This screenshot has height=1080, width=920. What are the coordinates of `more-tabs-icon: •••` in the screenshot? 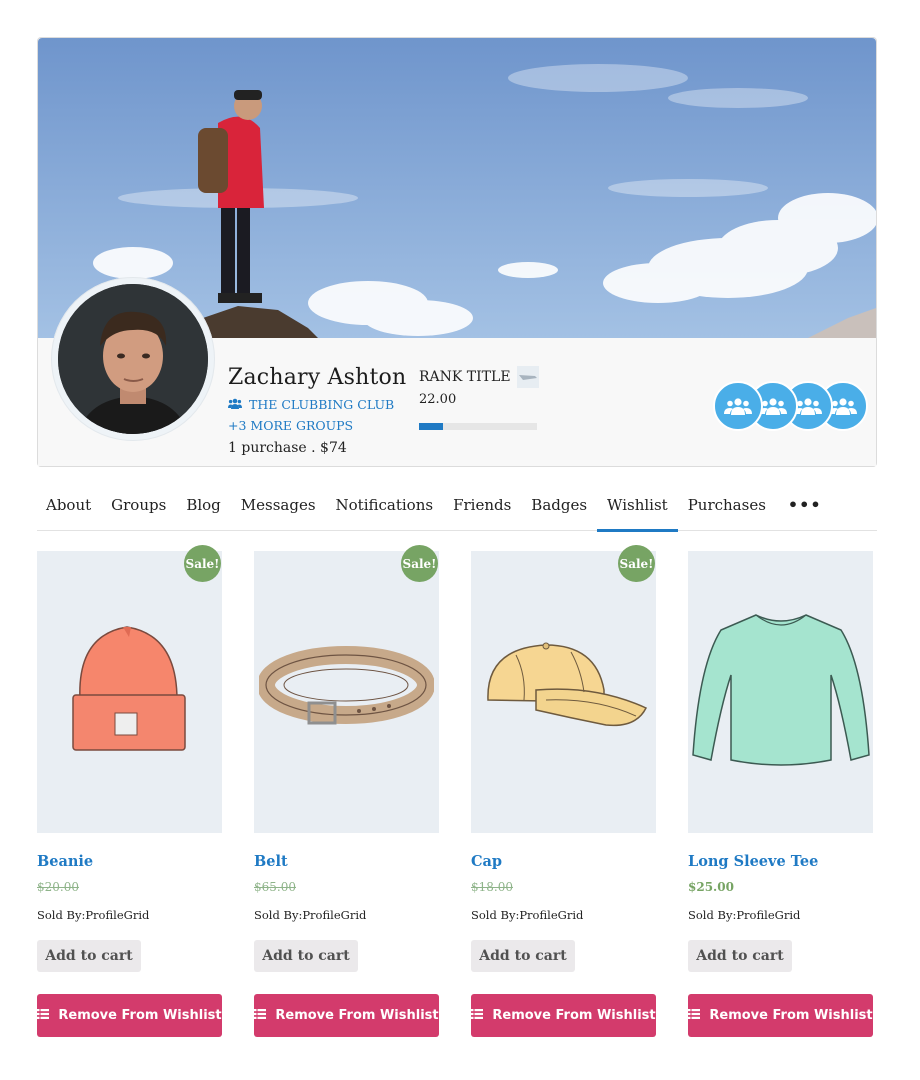 It's located at (805, 504).